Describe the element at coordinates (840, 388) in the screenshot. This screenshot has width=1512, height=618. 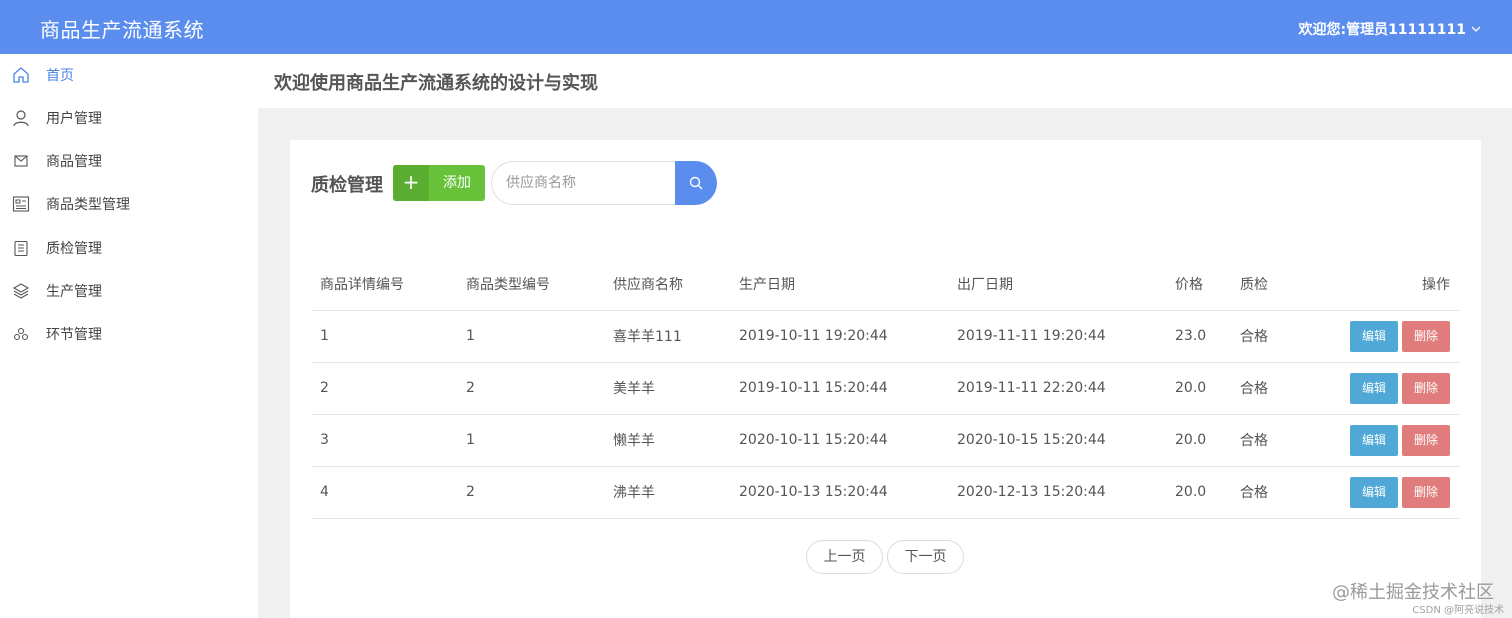
I see `table-cell: 2019-10-11 15:20:44` at that location.